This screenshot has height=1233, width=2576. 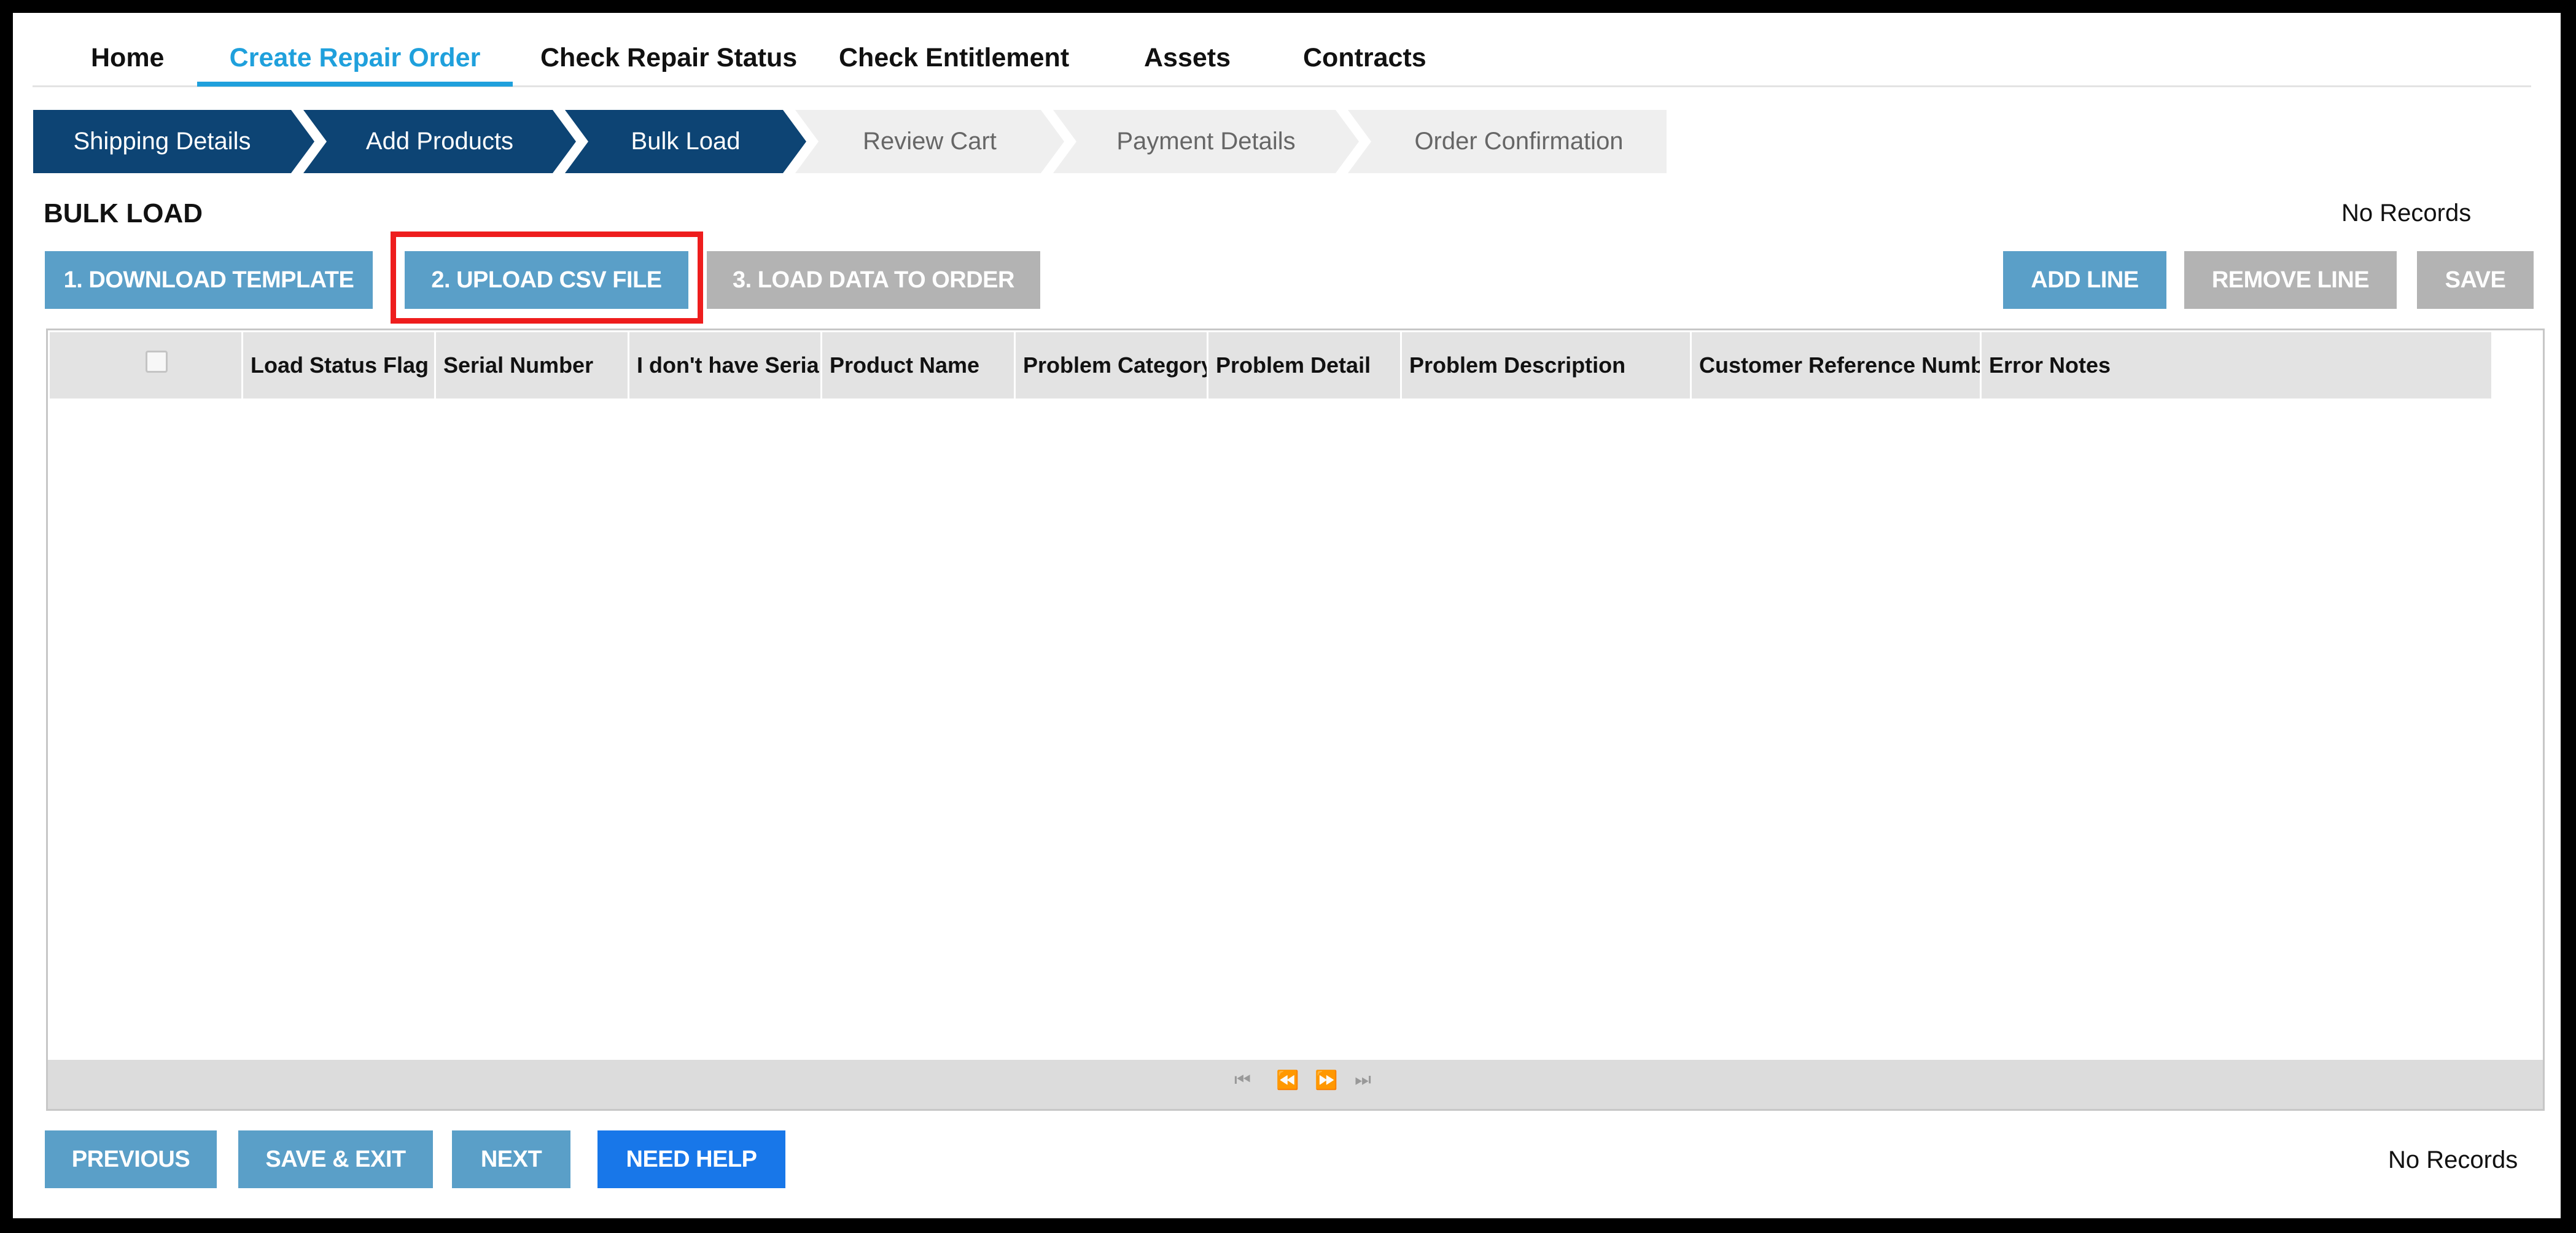 I want to click on step-review-cart: Review Cart, so click(x=929, y=141).